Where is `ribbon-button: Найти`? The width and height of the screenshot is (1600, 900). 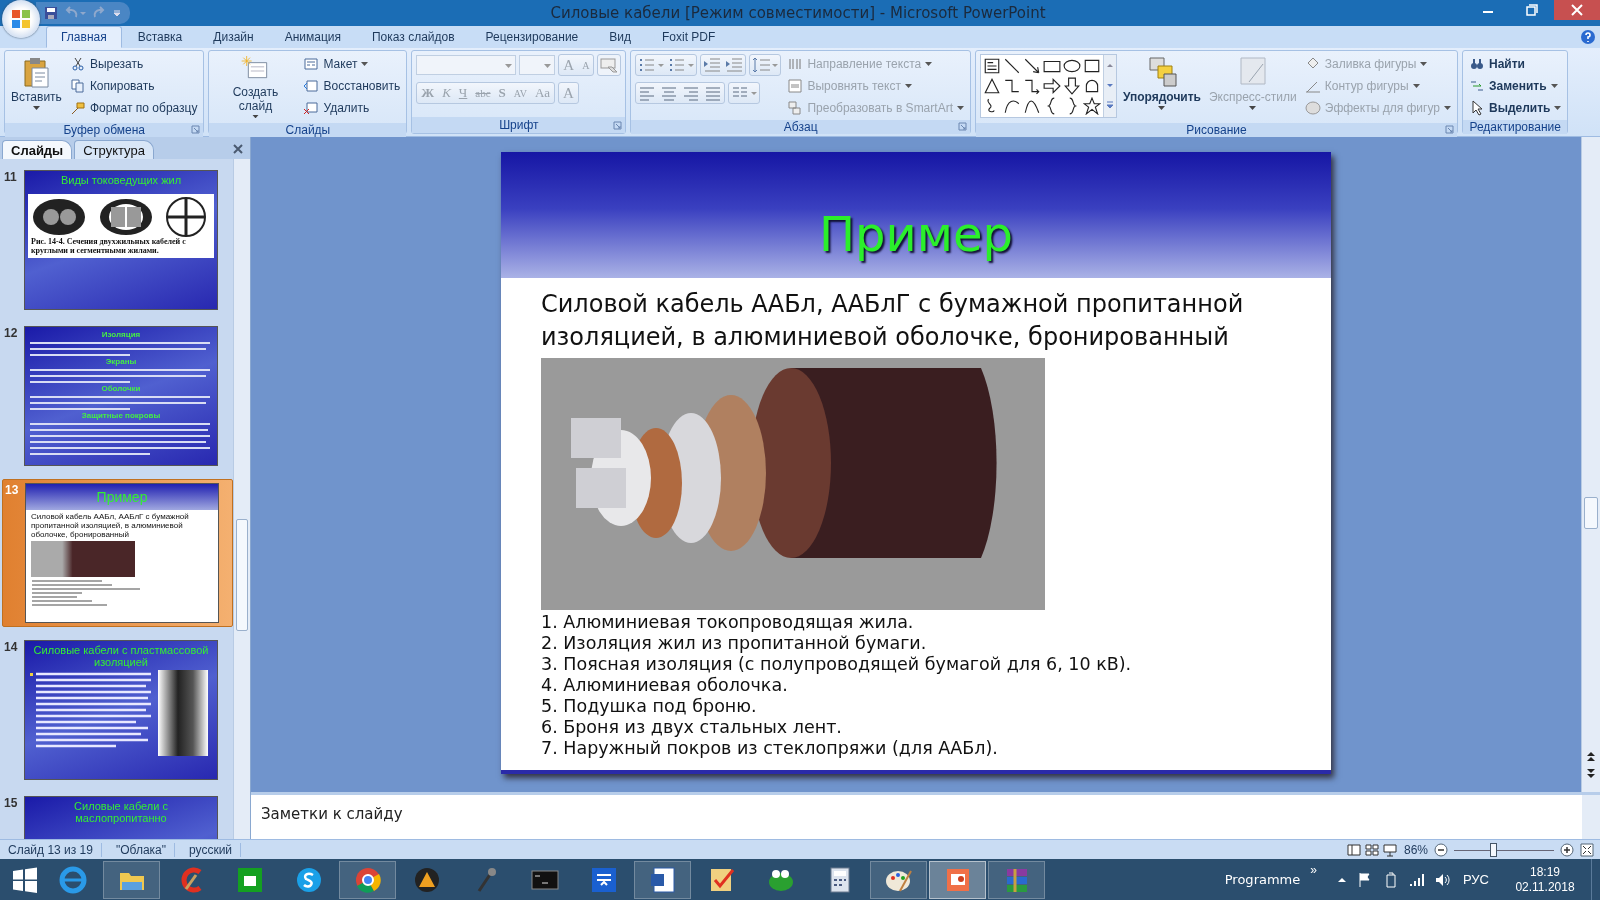
ribbon-button: Найти is located at coordinates (1515, 63).